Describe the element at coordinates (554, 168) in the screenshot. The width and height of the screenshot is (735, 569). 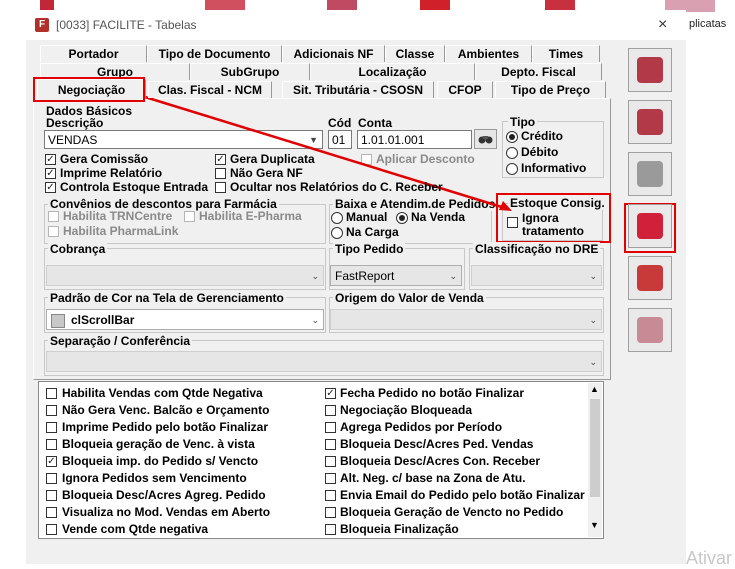
I see `tipo-option-label: Informativo` at that location.